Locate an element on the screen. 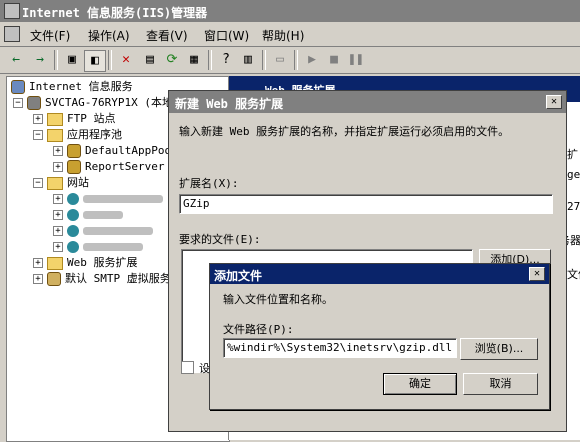  tree-app-pools: 应用程序池 is located at coordinates (84, 135).